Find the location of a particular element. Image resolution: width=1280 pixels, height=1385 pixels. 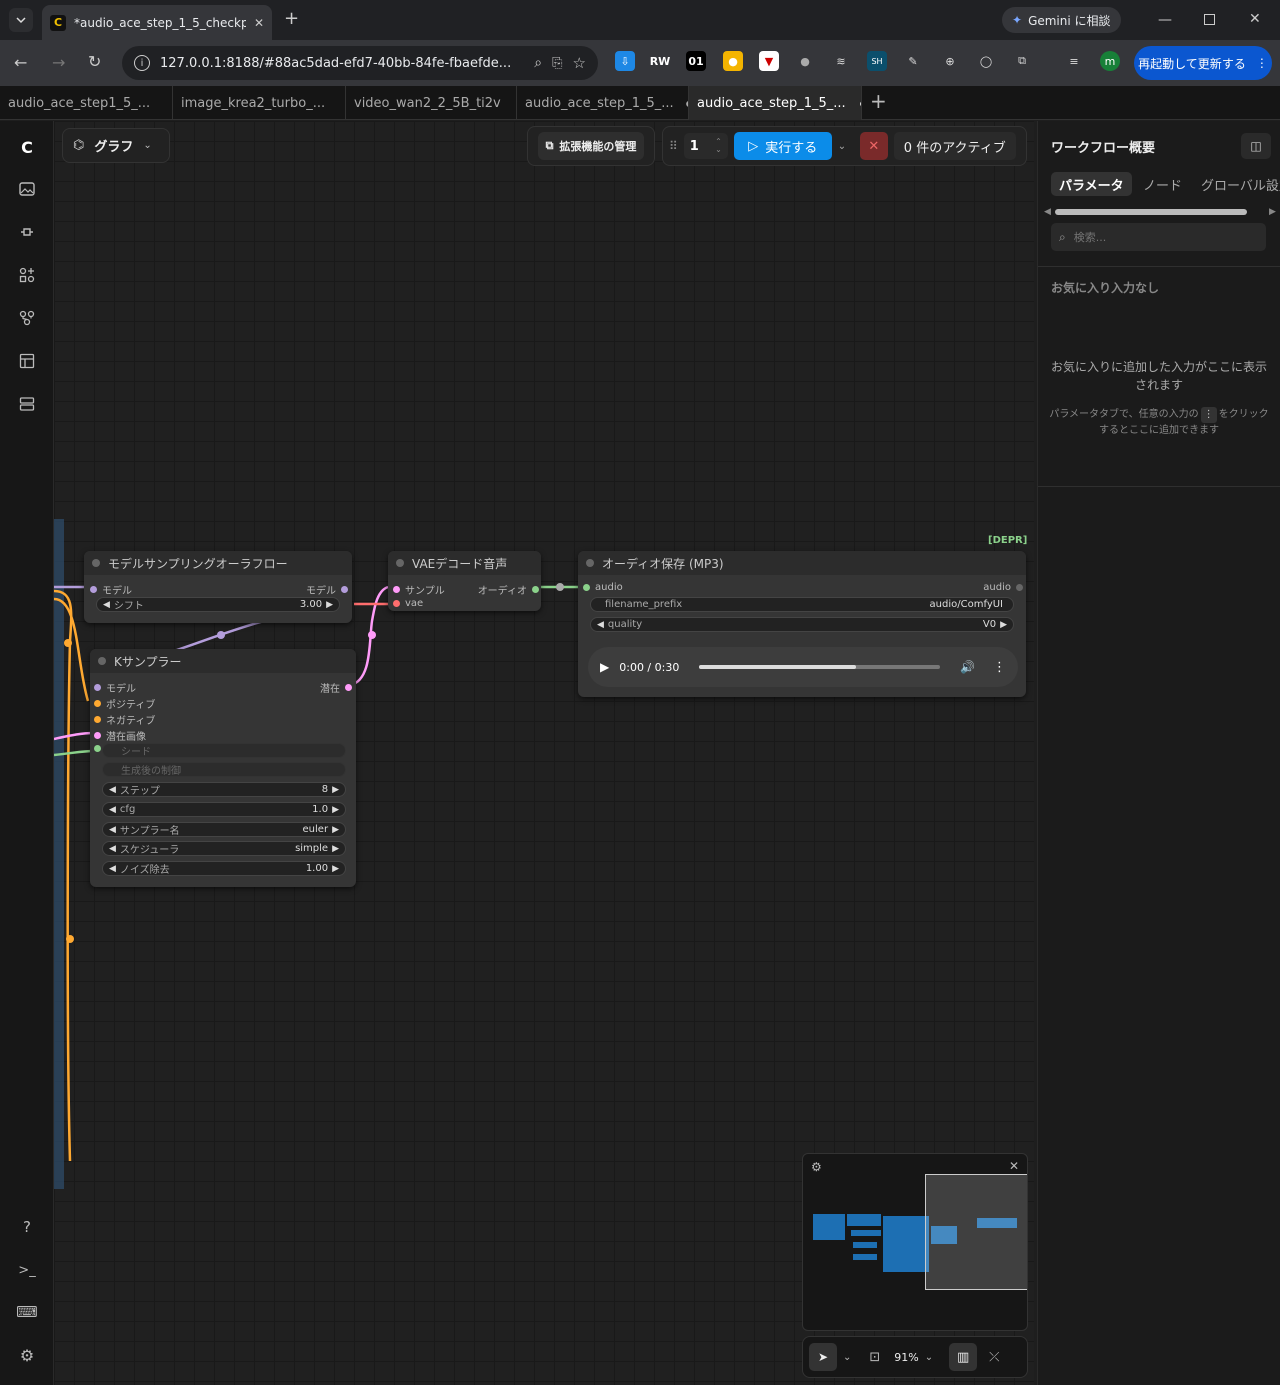

run-options-chevron-icon: ⌄ is located at coordinates (846, 146).